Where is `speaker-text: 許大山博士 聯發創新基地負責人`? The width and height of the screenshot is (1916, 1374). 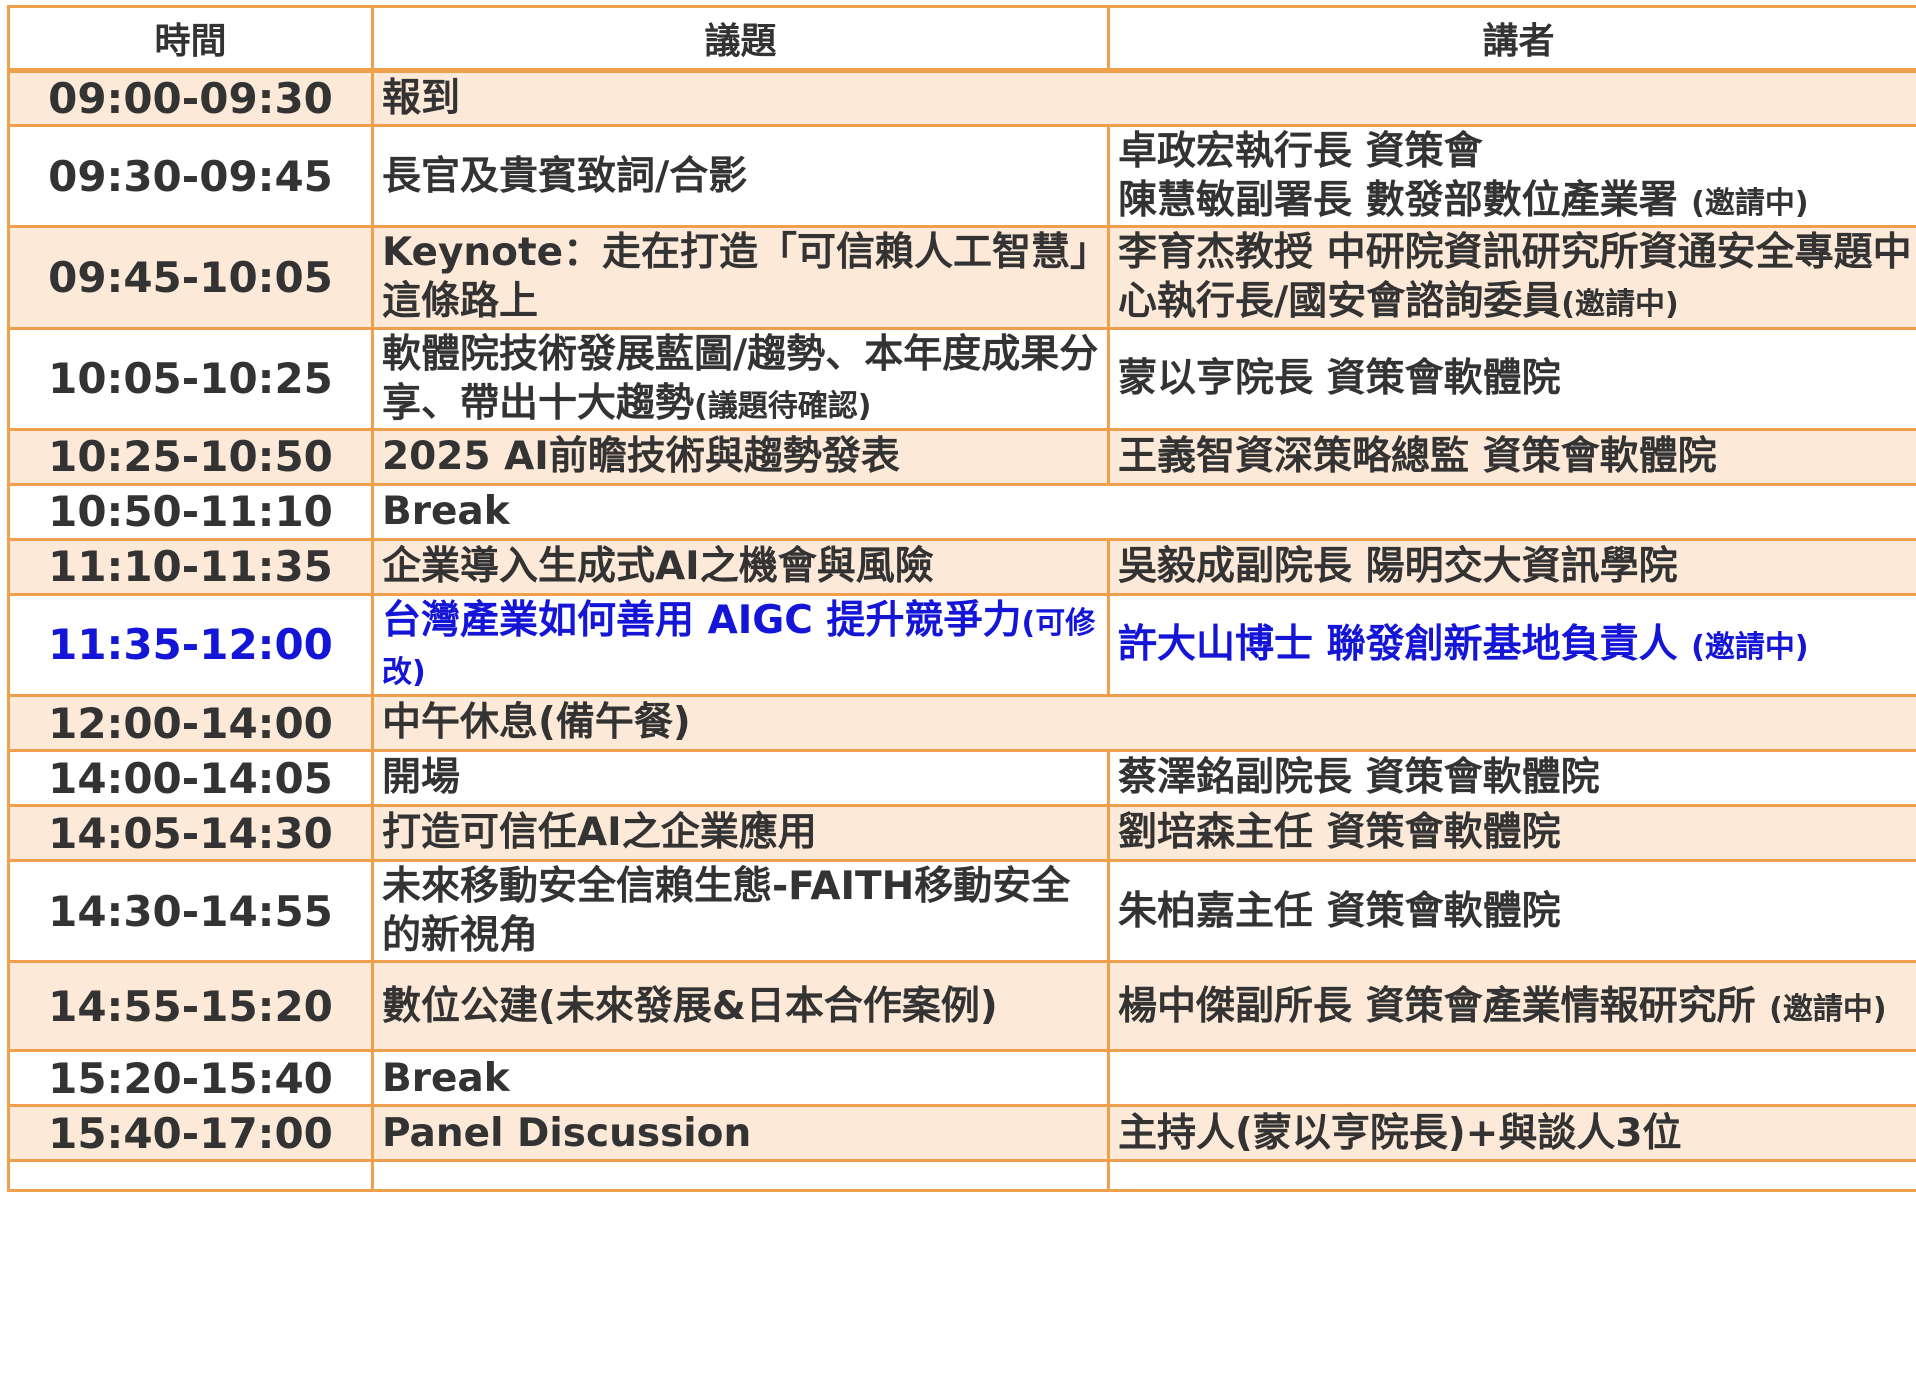
speaker-text: 許大山博士 聯發創新基地負責人 is located at coordinates (1405, 645).